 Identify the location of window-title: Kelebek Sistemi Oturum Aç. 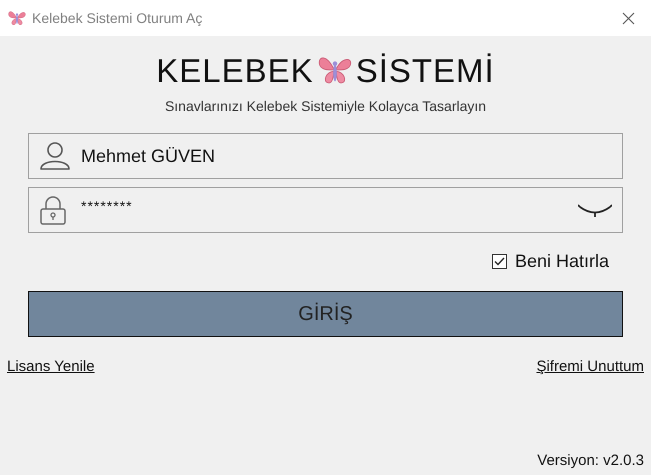
(117, 18).